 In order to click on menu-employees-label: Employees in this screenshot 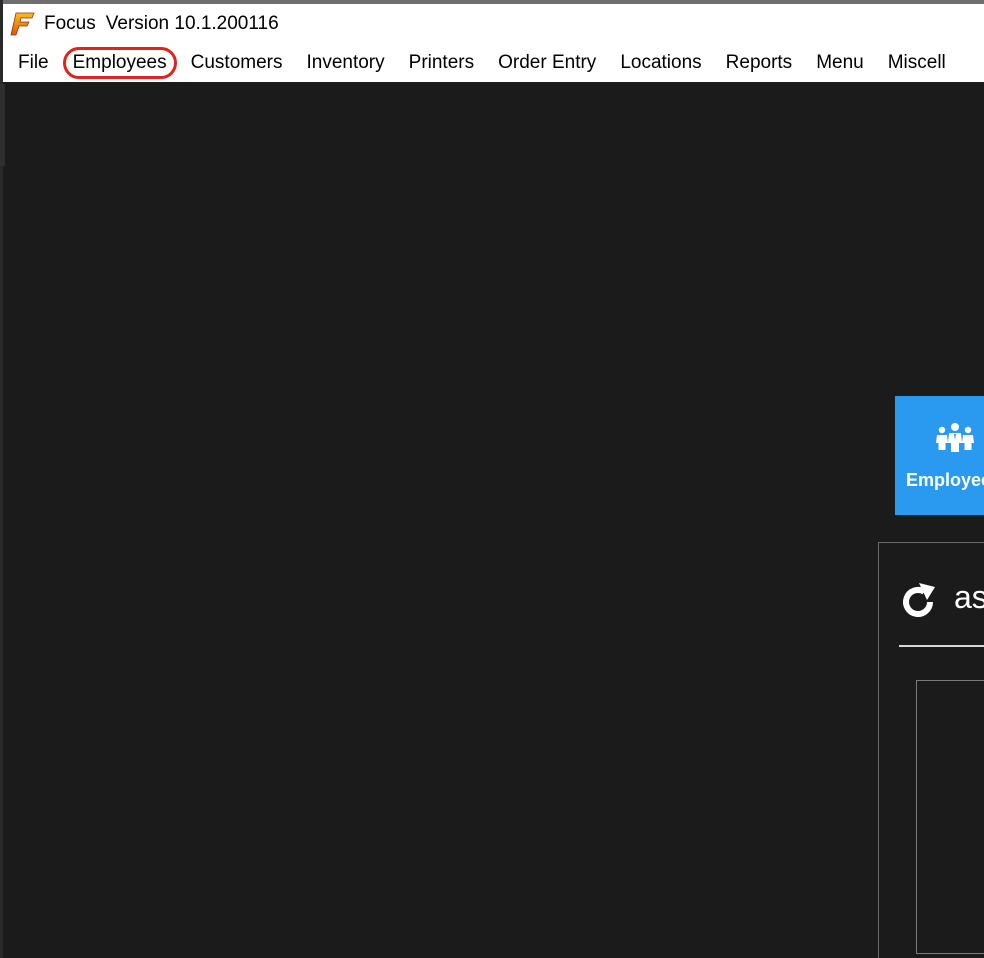, I will do `click(119, 62)`.